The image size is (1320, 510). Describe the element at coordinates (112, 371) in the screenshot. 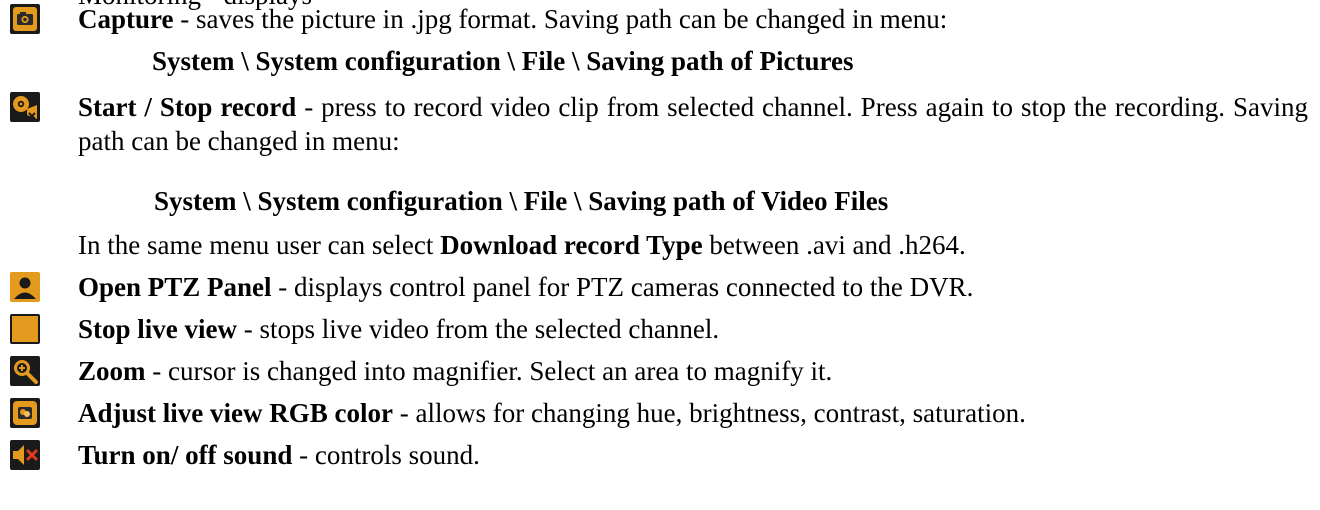

I see `zoom-title: Zoom` at that location.